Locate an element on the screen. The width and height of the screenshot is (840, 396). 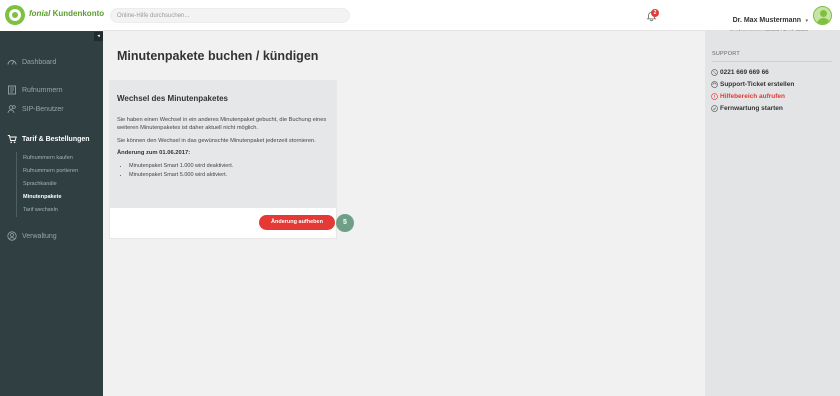
fonial-logo-icon is located at coordinates (15, 15).